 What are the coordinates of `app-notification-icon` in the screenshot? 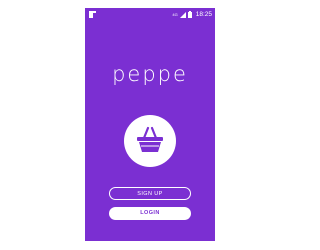 It's located at (92, 14).